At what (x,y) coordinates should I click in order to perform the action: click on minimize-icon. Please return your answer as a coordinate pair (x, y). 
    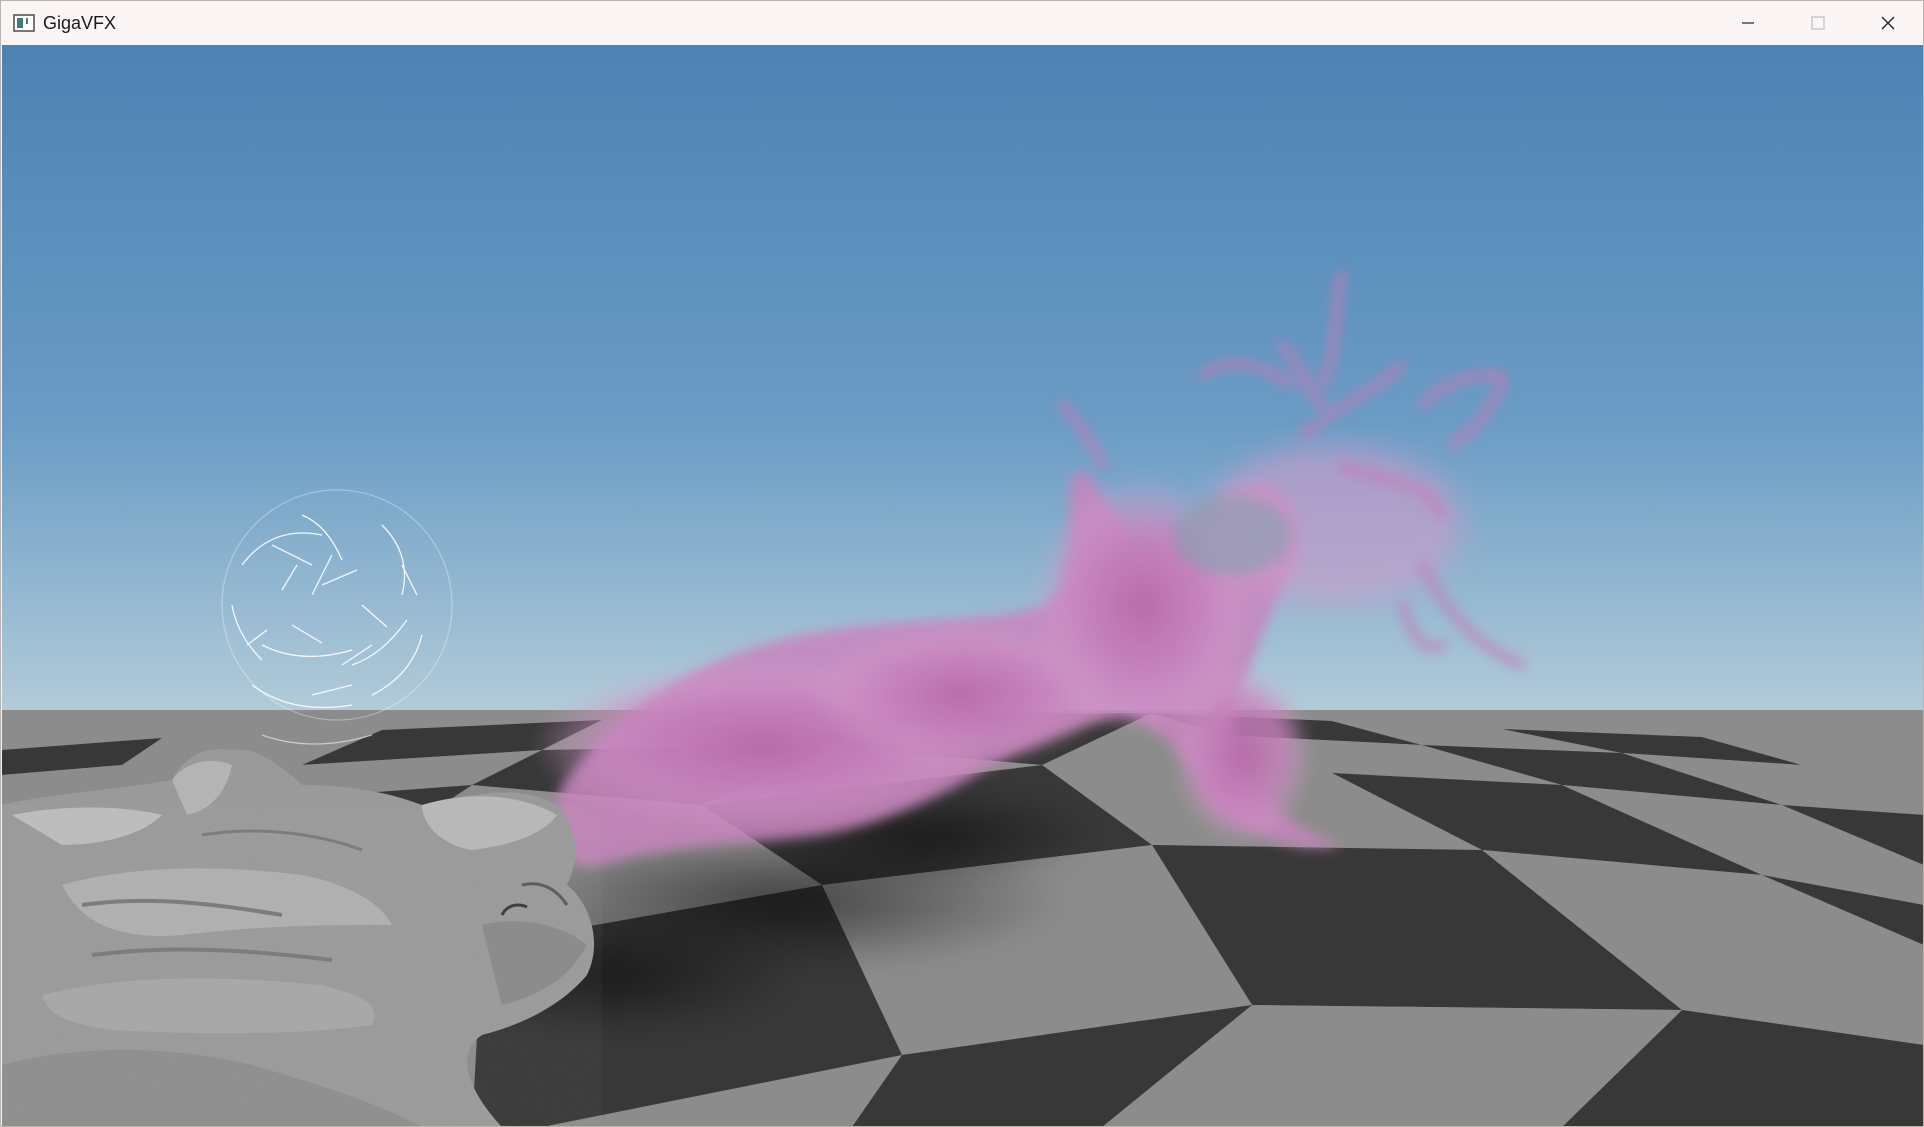
    Looking at the image, I should click on (1748, 23).